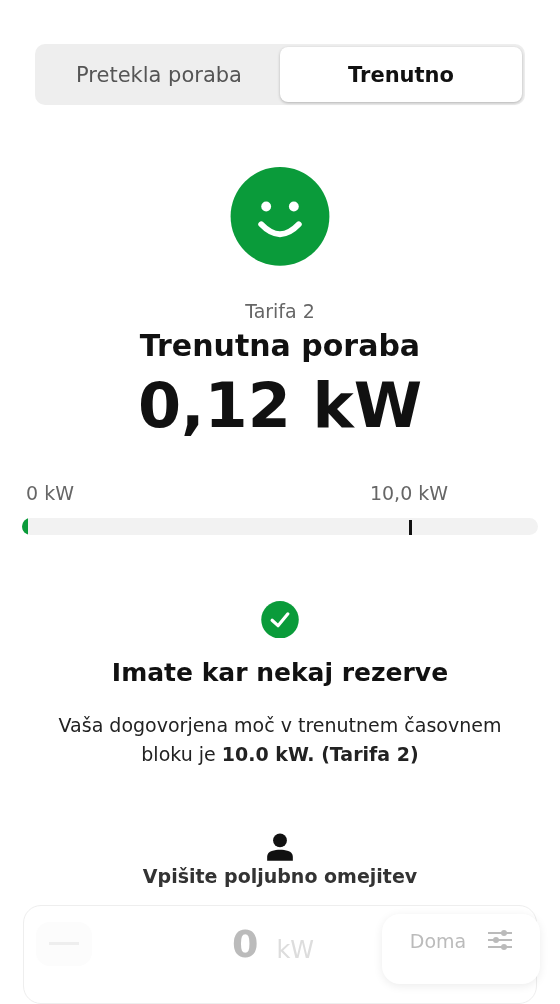 The width and height of the screenshot is (560, 1004). Describe the element at coordinates (280, 875) in the screenshot. I see `limit-title: Vpišite poljubno omejitev` at that location.